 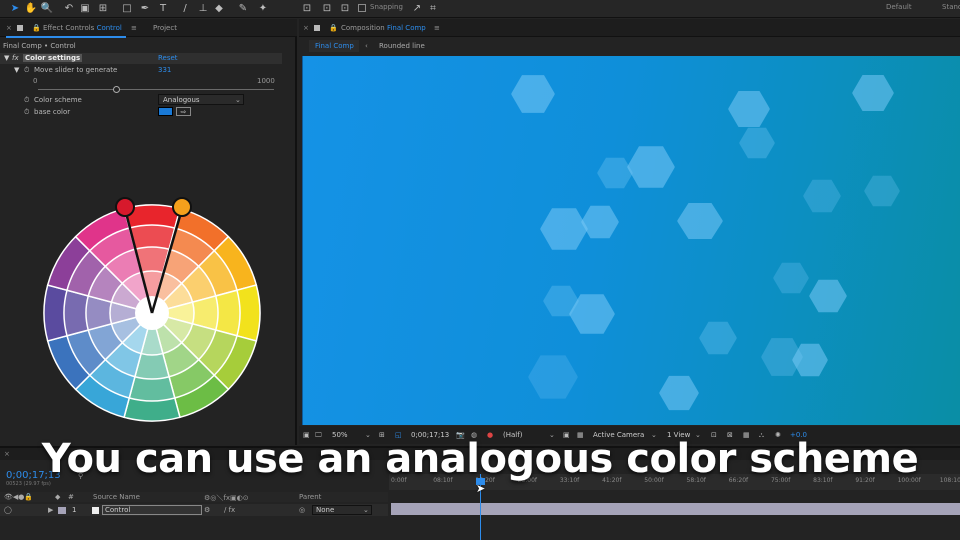 I want to click on color-scheme-dropdown: Analogous ⌄, so click(x=201, y=99).